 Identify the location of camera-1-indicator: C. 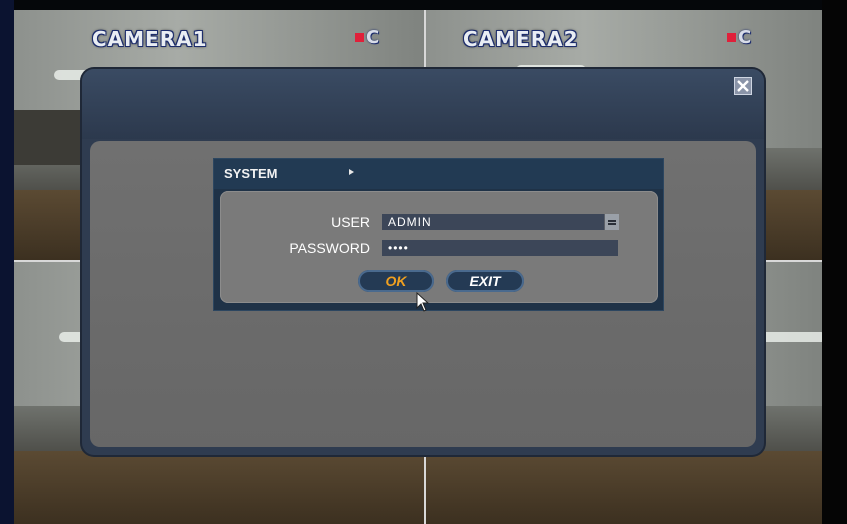
(373, 37).